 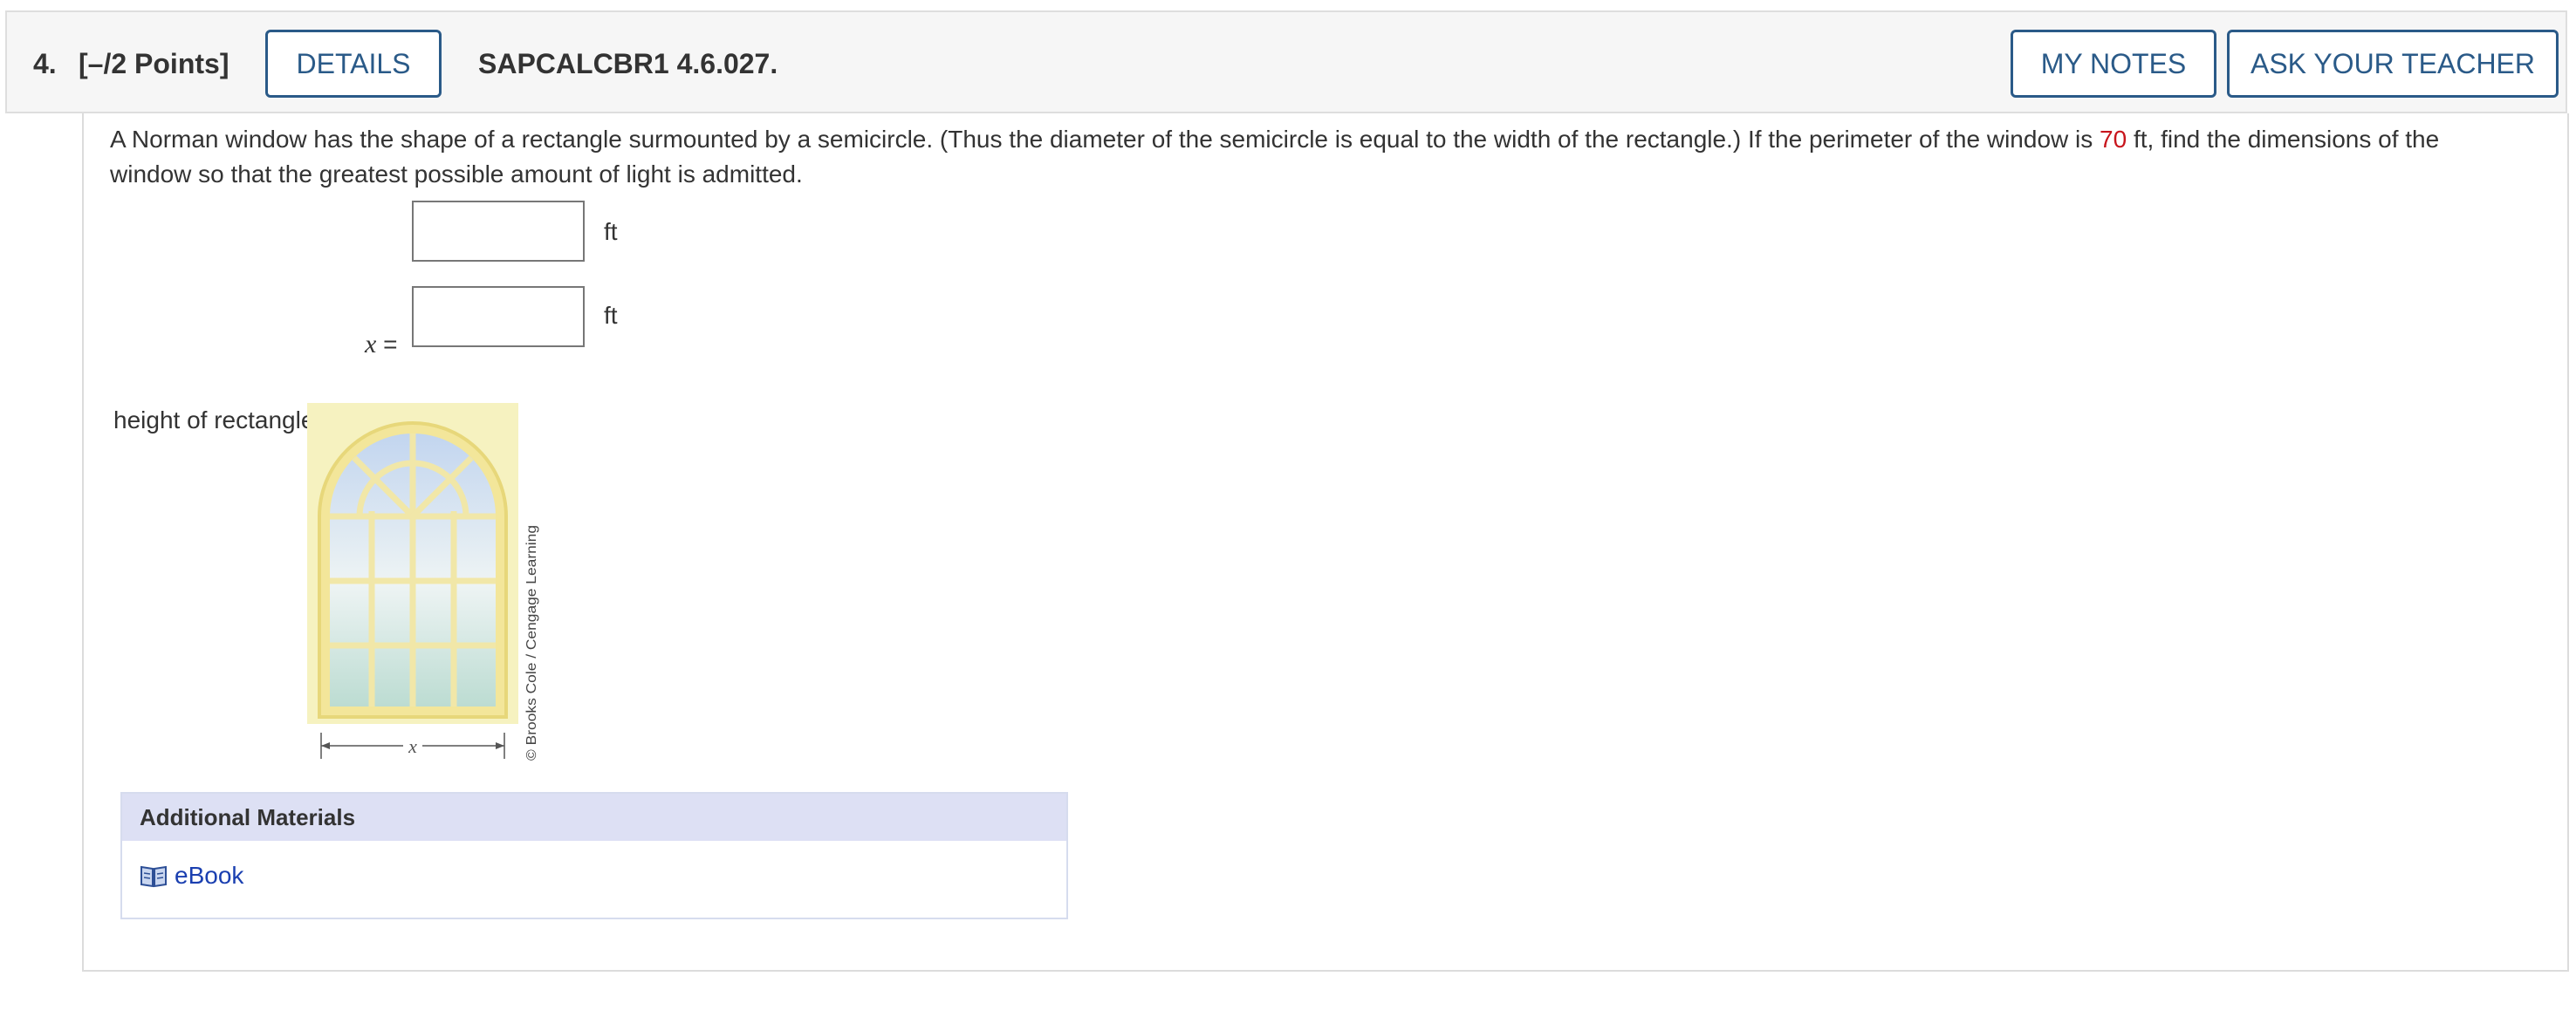 What do you see at coordinates (325, 745) in the screenshot?
I see `dimension-arrow-left` at bounding box center [325, 745].